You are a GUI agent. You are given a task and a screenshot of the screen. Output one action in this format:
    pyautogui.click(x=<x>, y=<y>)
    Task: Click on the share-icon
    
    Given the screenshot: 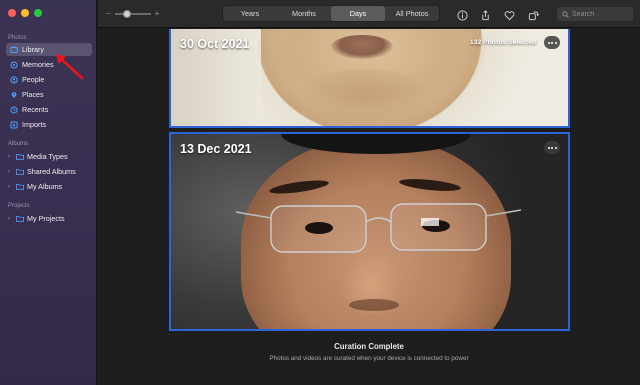 What is the action you would take?
    pyautogui.click(x=485, y=14)
    